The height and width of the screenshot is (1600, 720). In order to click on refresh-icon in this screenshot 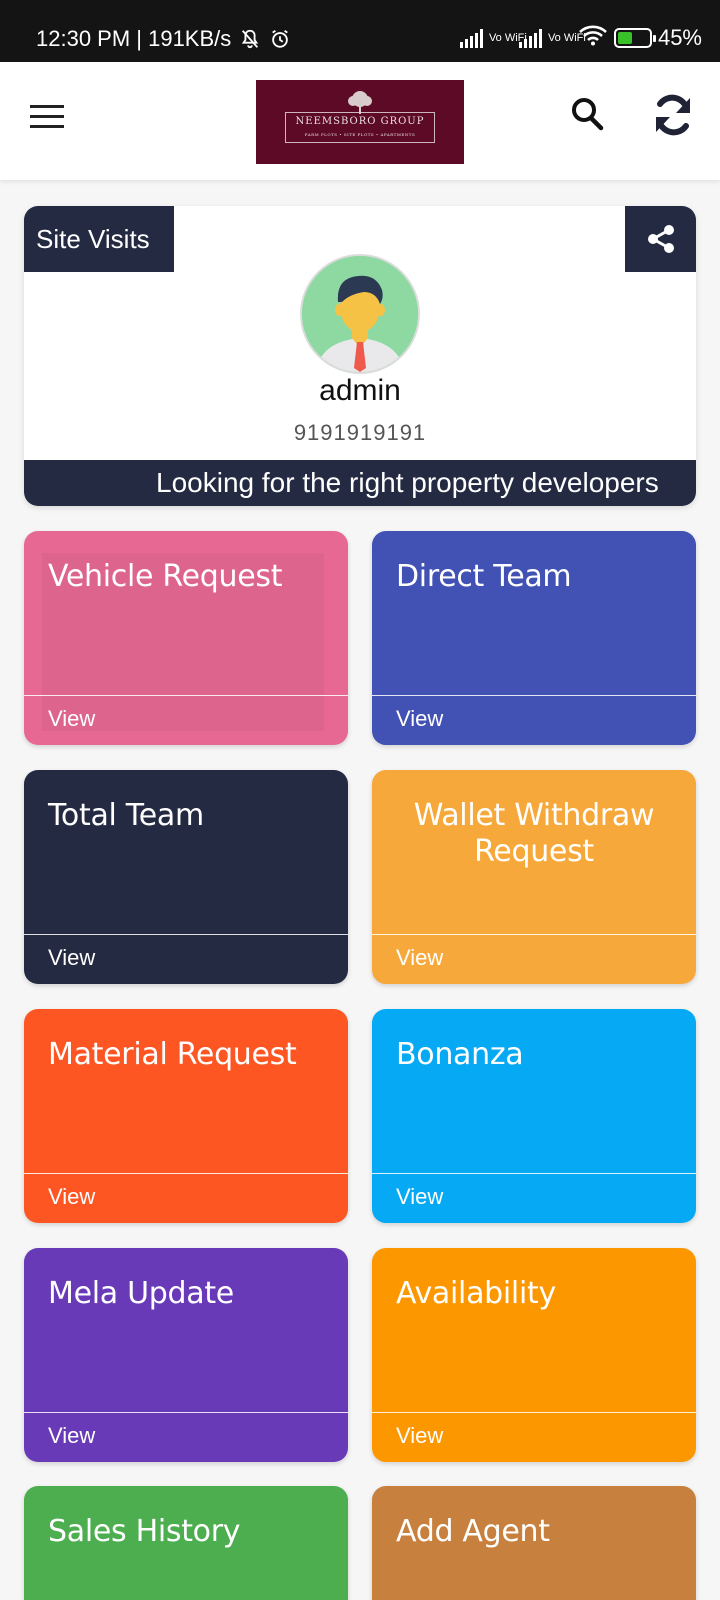, I will do `click(673, 115)`.